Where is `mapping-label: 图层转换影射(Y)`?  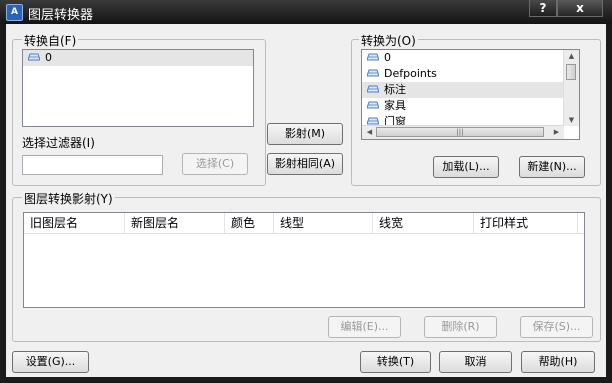 mapping-label: 图层转换影射(Y) is located at coordinates (68, 198).